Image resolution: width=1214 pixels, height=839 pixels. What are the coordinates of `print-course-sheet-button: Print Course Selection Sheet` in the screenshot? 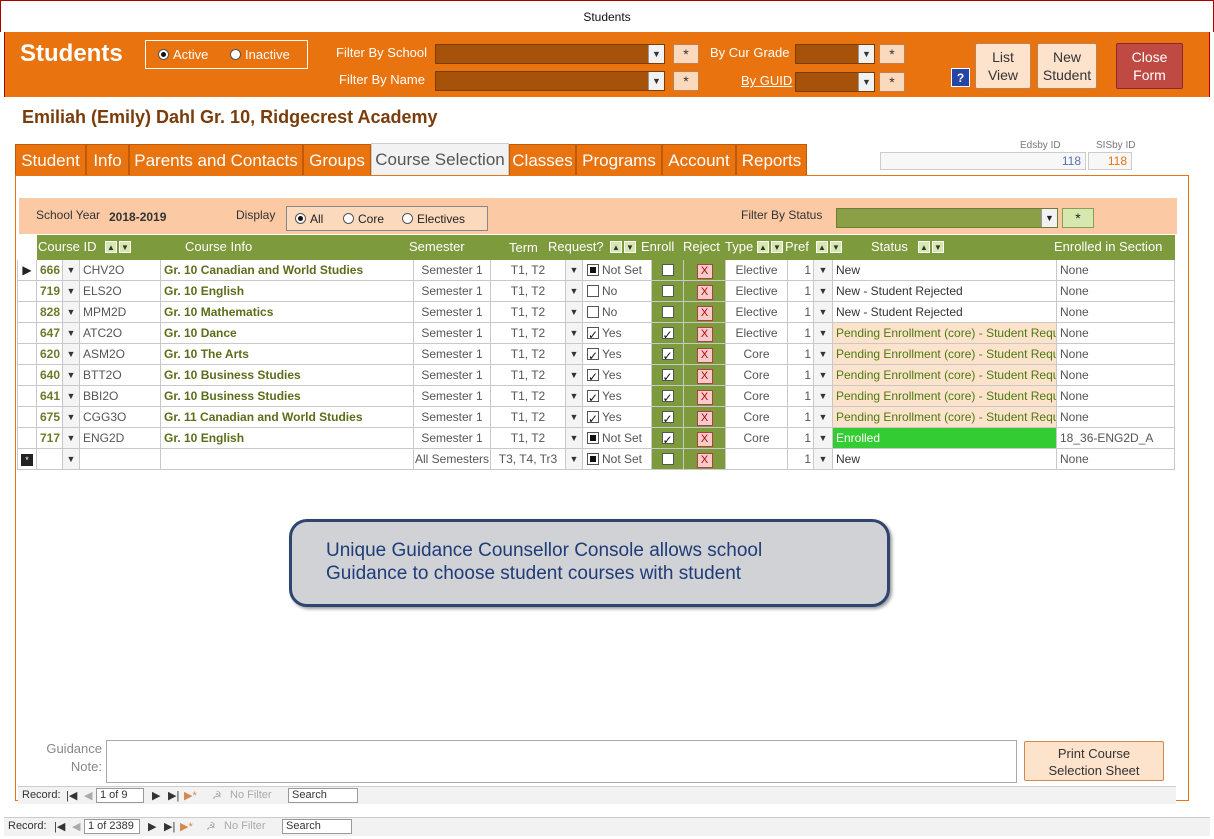 It's located at (1094, 761).